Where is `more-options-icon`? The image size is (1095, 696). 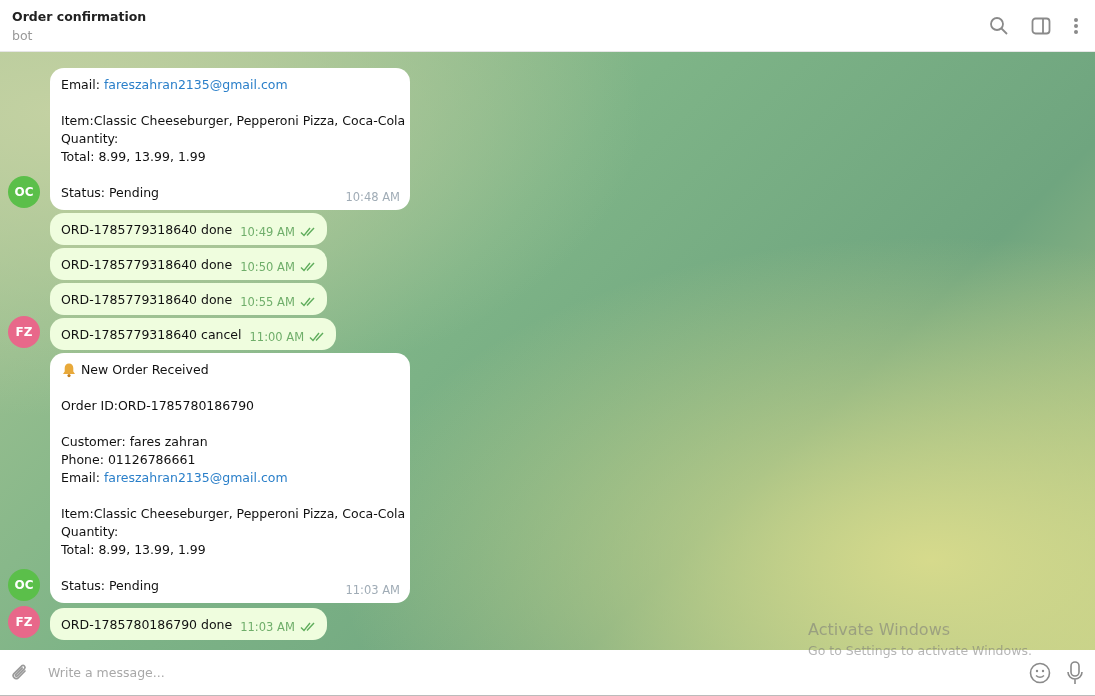 more-options-icon is located at coordinates (1076, 25).